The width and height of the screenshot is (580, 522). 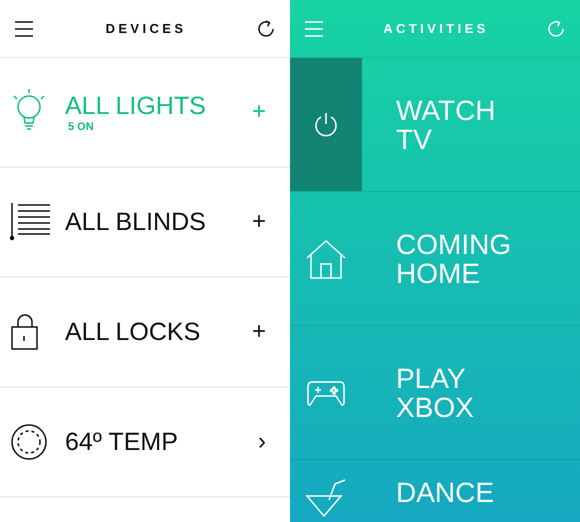 I want to click on panel-title: ACTIVITIES, so click(x=436, y=28).